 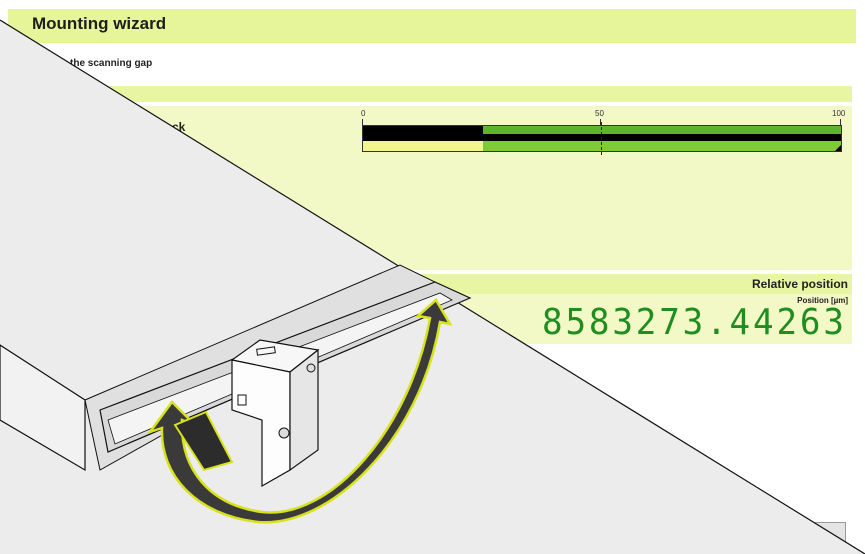 What do you see at coordinates (179, 127) in the screenshot?
I see `signal-label: ck` at bounding box center [179, 127].